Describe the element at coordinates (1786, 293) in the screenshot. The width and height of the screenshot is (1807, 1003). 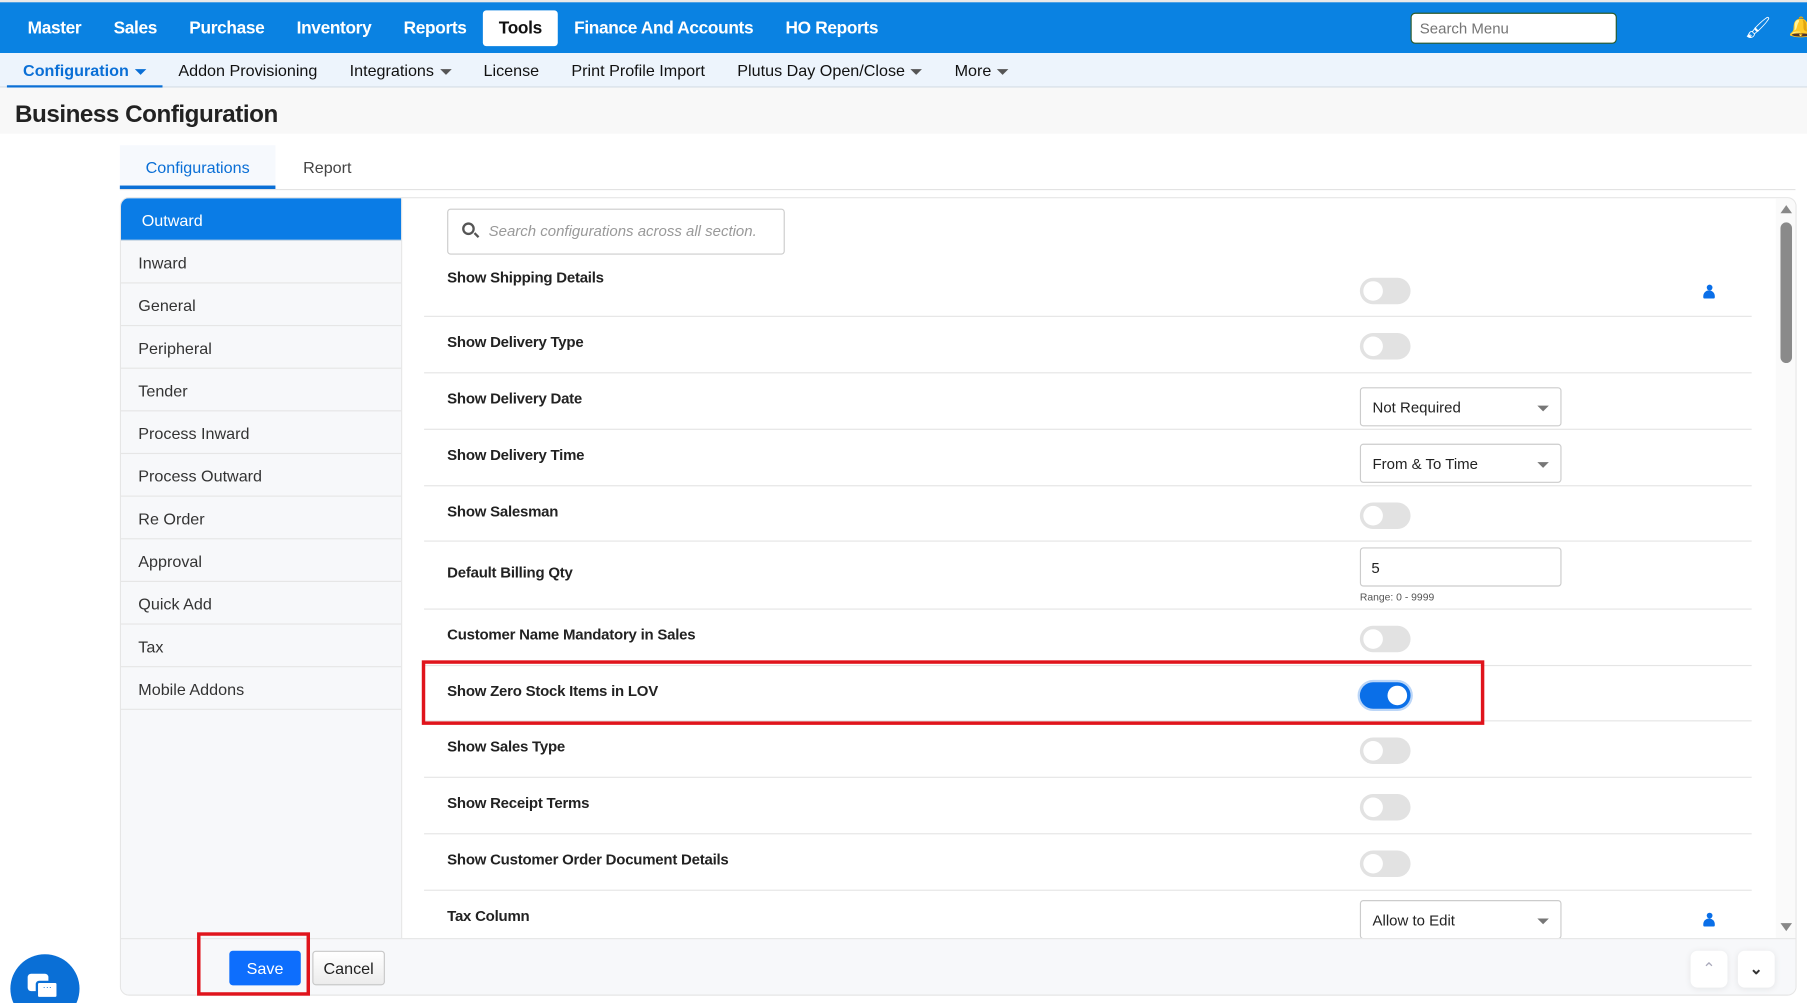
I see `scroll-thumb` at that location.